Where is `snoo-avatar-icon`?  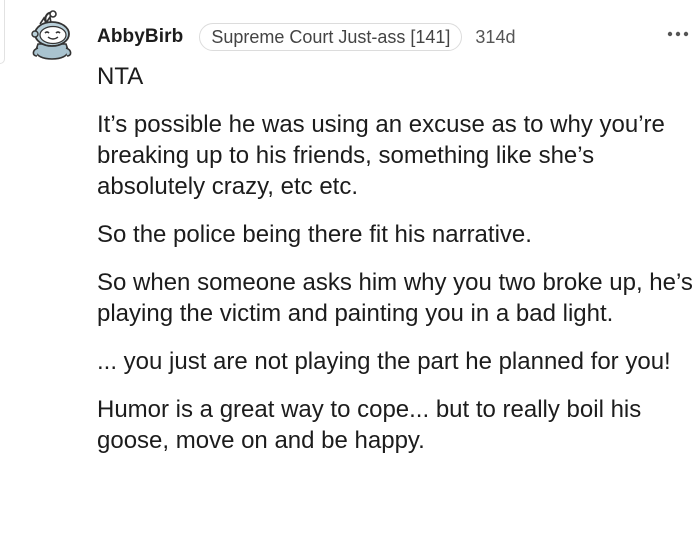
snoo-avatar-icon is located at coordinates (51, 35).